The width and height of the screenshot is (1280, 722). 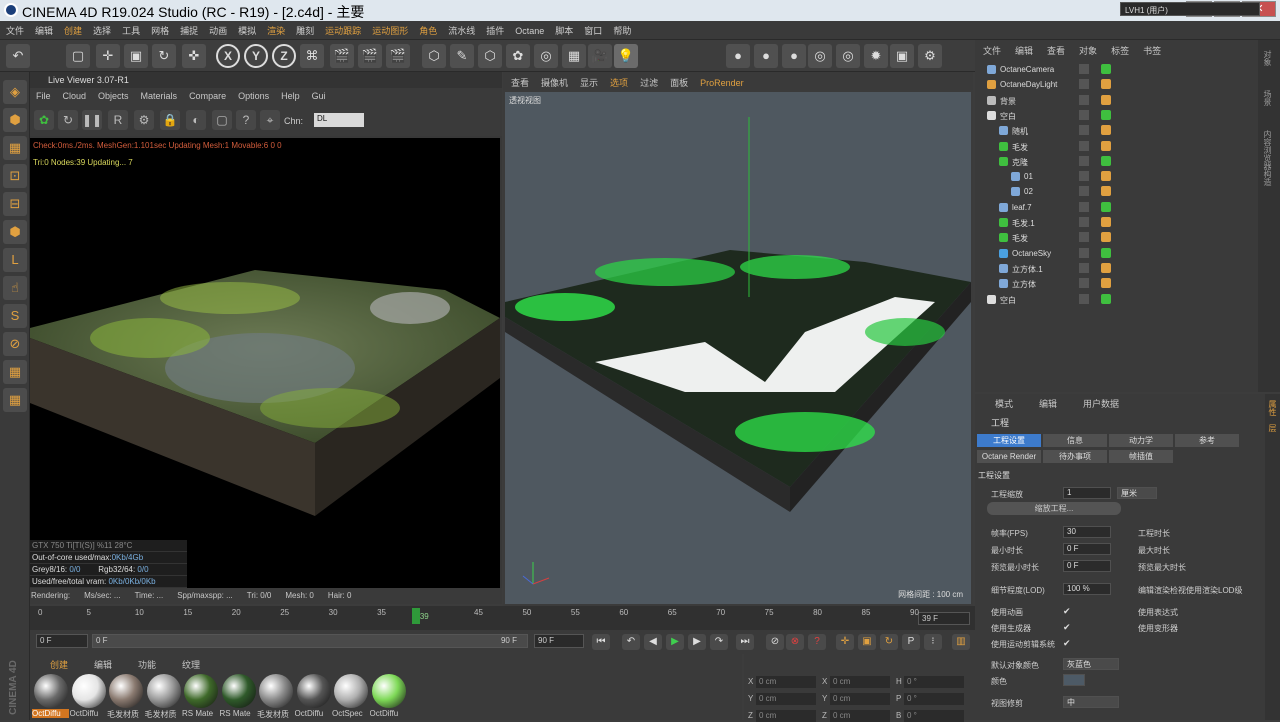 I want to click on preview-min-field: 0 F, so click(x=1087, y=566).